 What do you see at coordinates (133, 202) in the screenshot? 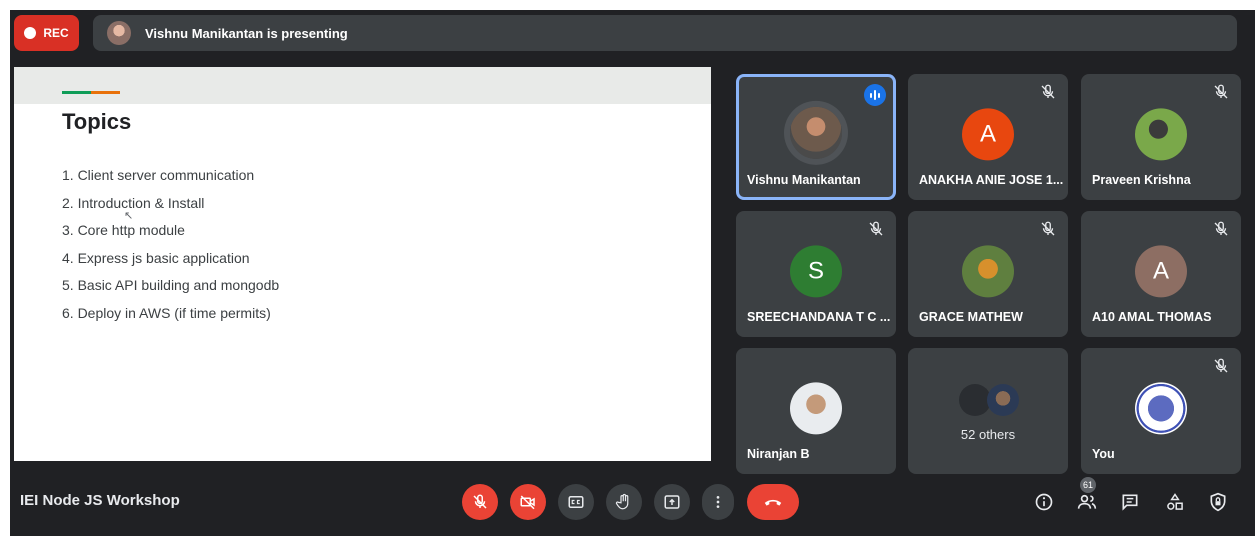
I see `topic-item: 2. Introduction & Install` at bounding box center [133, 202].